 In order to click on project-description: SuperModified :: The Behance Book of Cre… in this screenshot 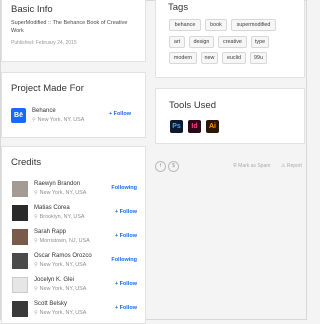, I will do `click(69, 27)`.